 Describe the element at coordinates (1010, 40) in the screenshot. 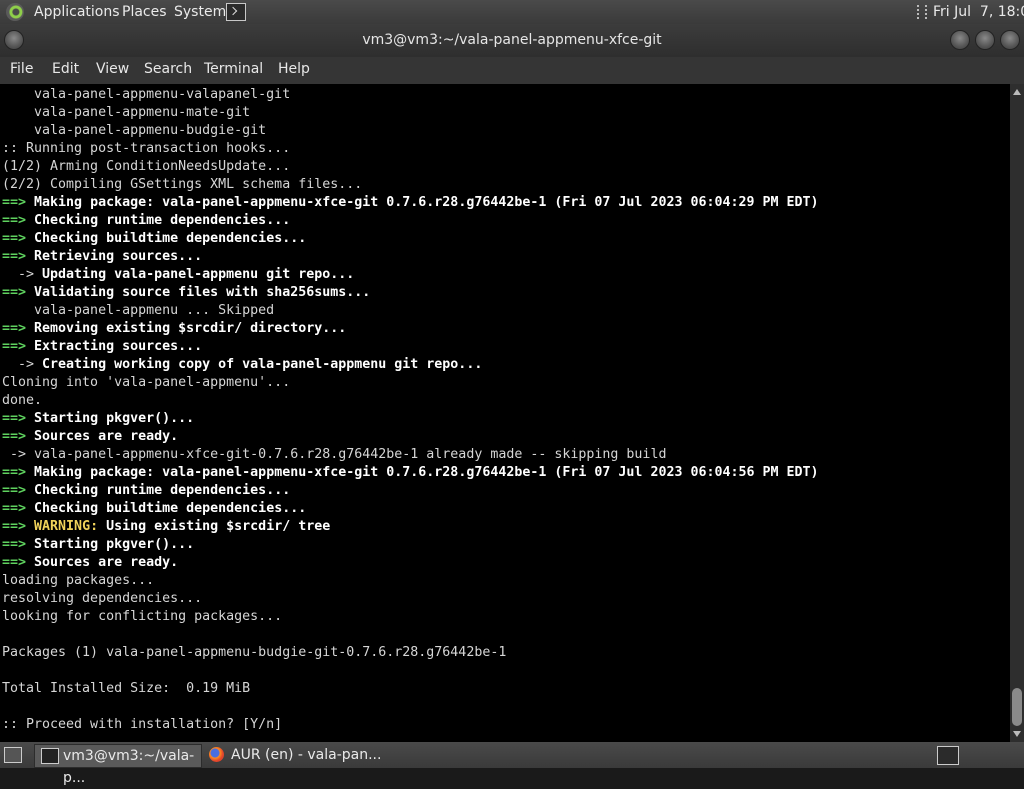

I see `close-button` at that location.